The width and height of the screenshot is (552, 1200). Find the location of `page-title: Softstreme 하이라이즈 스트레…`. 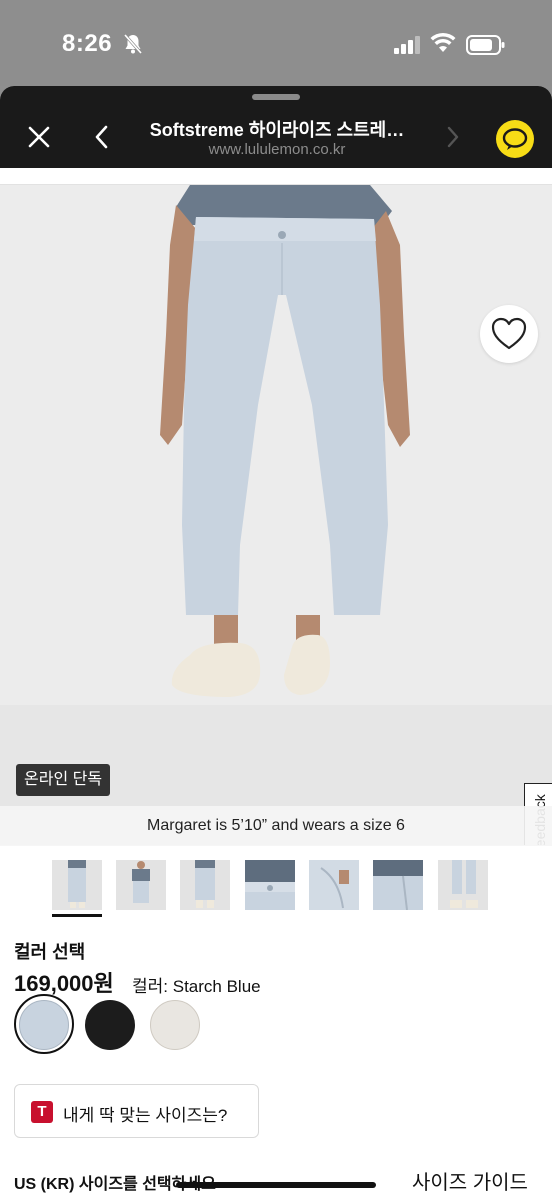

page-title: Softstreme 하이라이즈 스트레… is located at coordinates (277, 130).